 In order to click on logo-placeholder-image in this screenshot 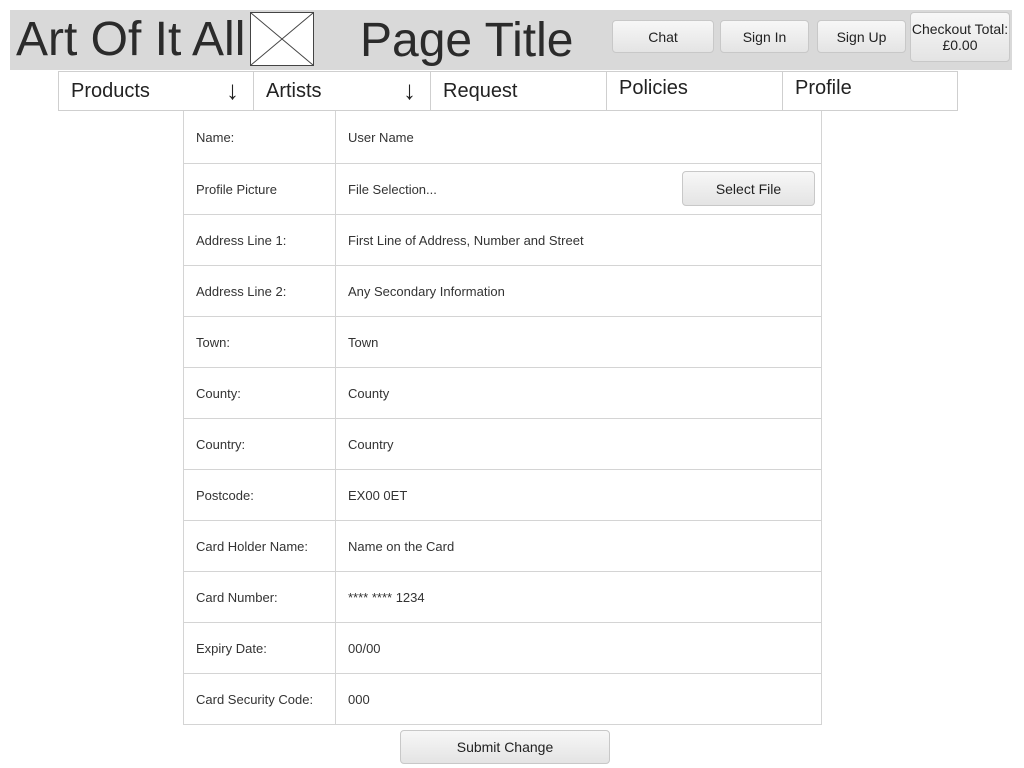, I will do `click(282, 39)`.